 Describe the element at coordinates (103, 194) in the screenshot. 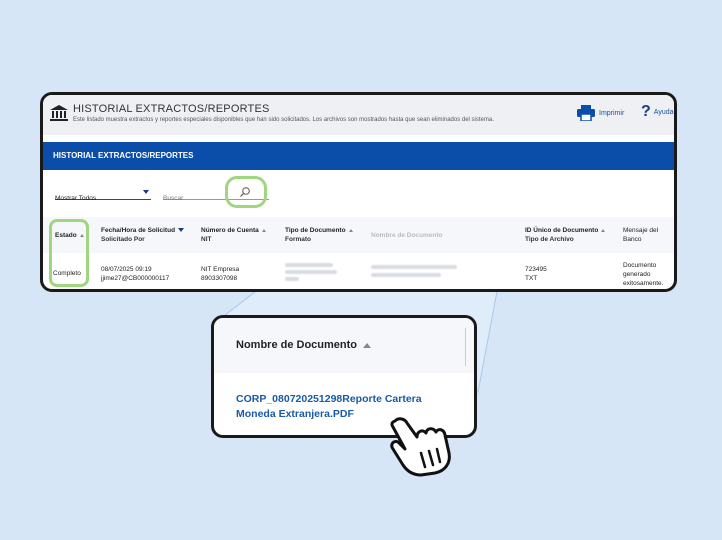

I see `show-all-select: Mostrar Todos` at that location.